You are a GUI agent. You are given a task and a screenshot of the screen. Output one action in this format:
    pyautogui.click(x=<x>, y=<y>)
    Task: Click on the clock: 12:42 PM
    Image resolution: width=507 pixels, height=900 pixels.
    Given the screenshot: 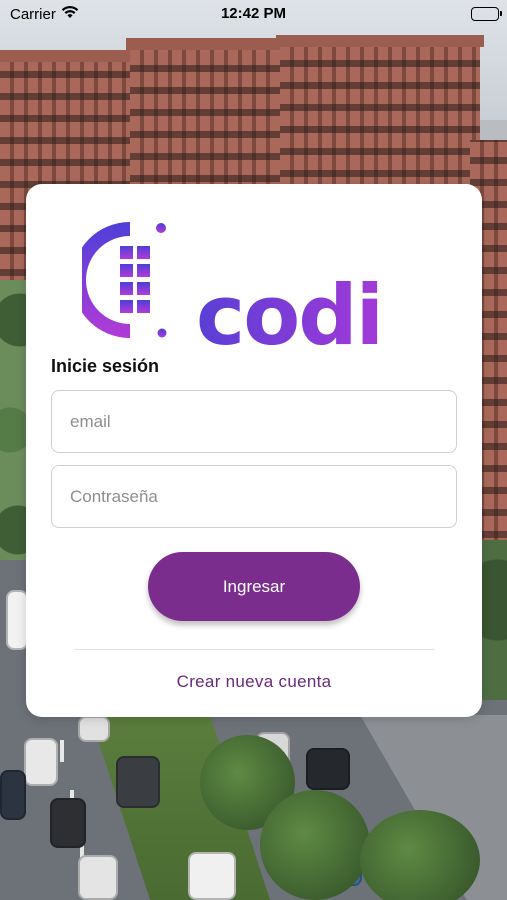 What is the action you would take?
    pyautogui.click(x=253, y=13)
    